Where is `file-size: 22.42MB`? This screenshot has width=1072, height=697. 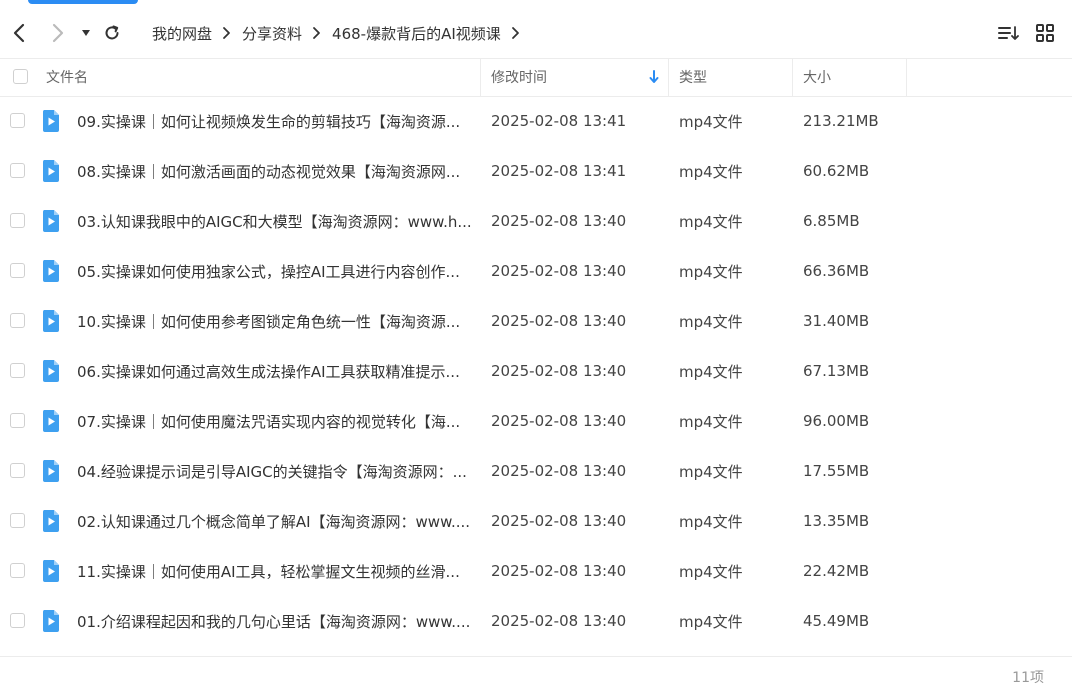
file-size: 22.42MB is located at coordinates (836, 571).